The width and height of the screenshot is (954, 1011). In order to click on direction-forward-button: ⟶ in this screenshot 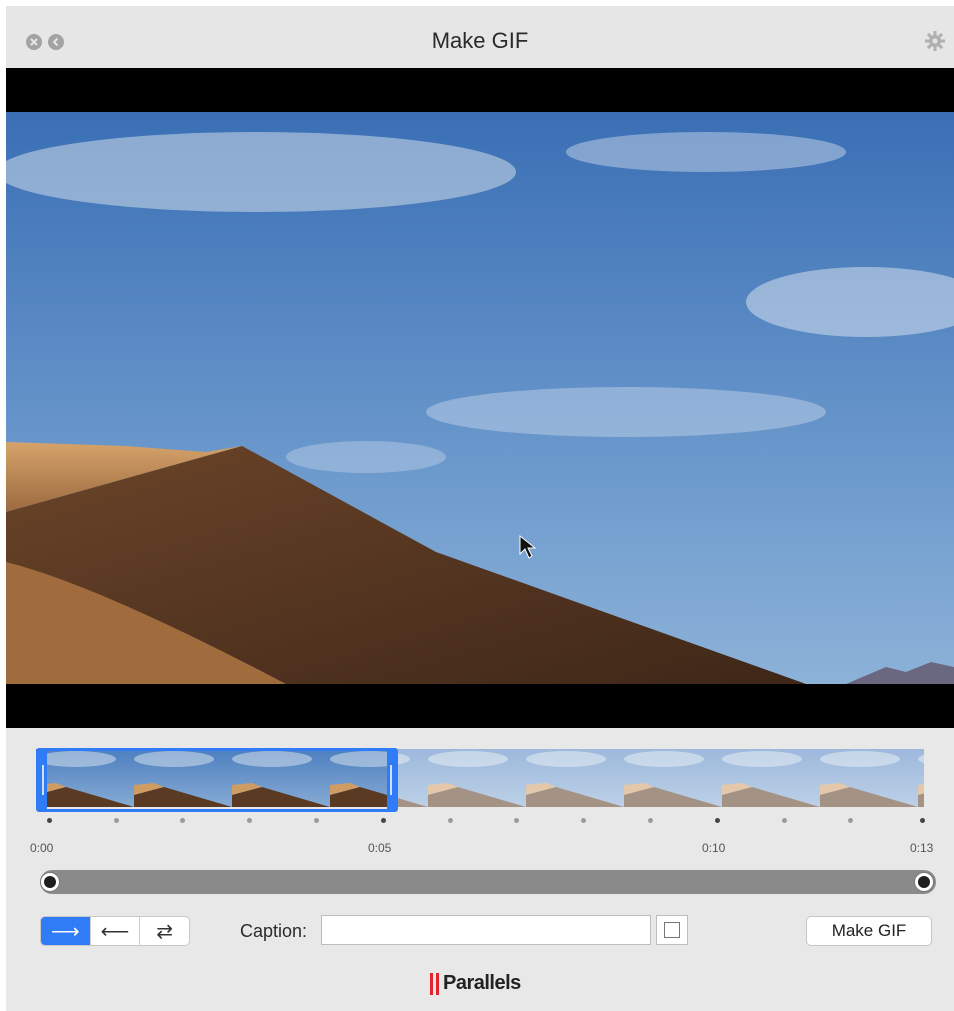, I will do `click(66, 931)`.